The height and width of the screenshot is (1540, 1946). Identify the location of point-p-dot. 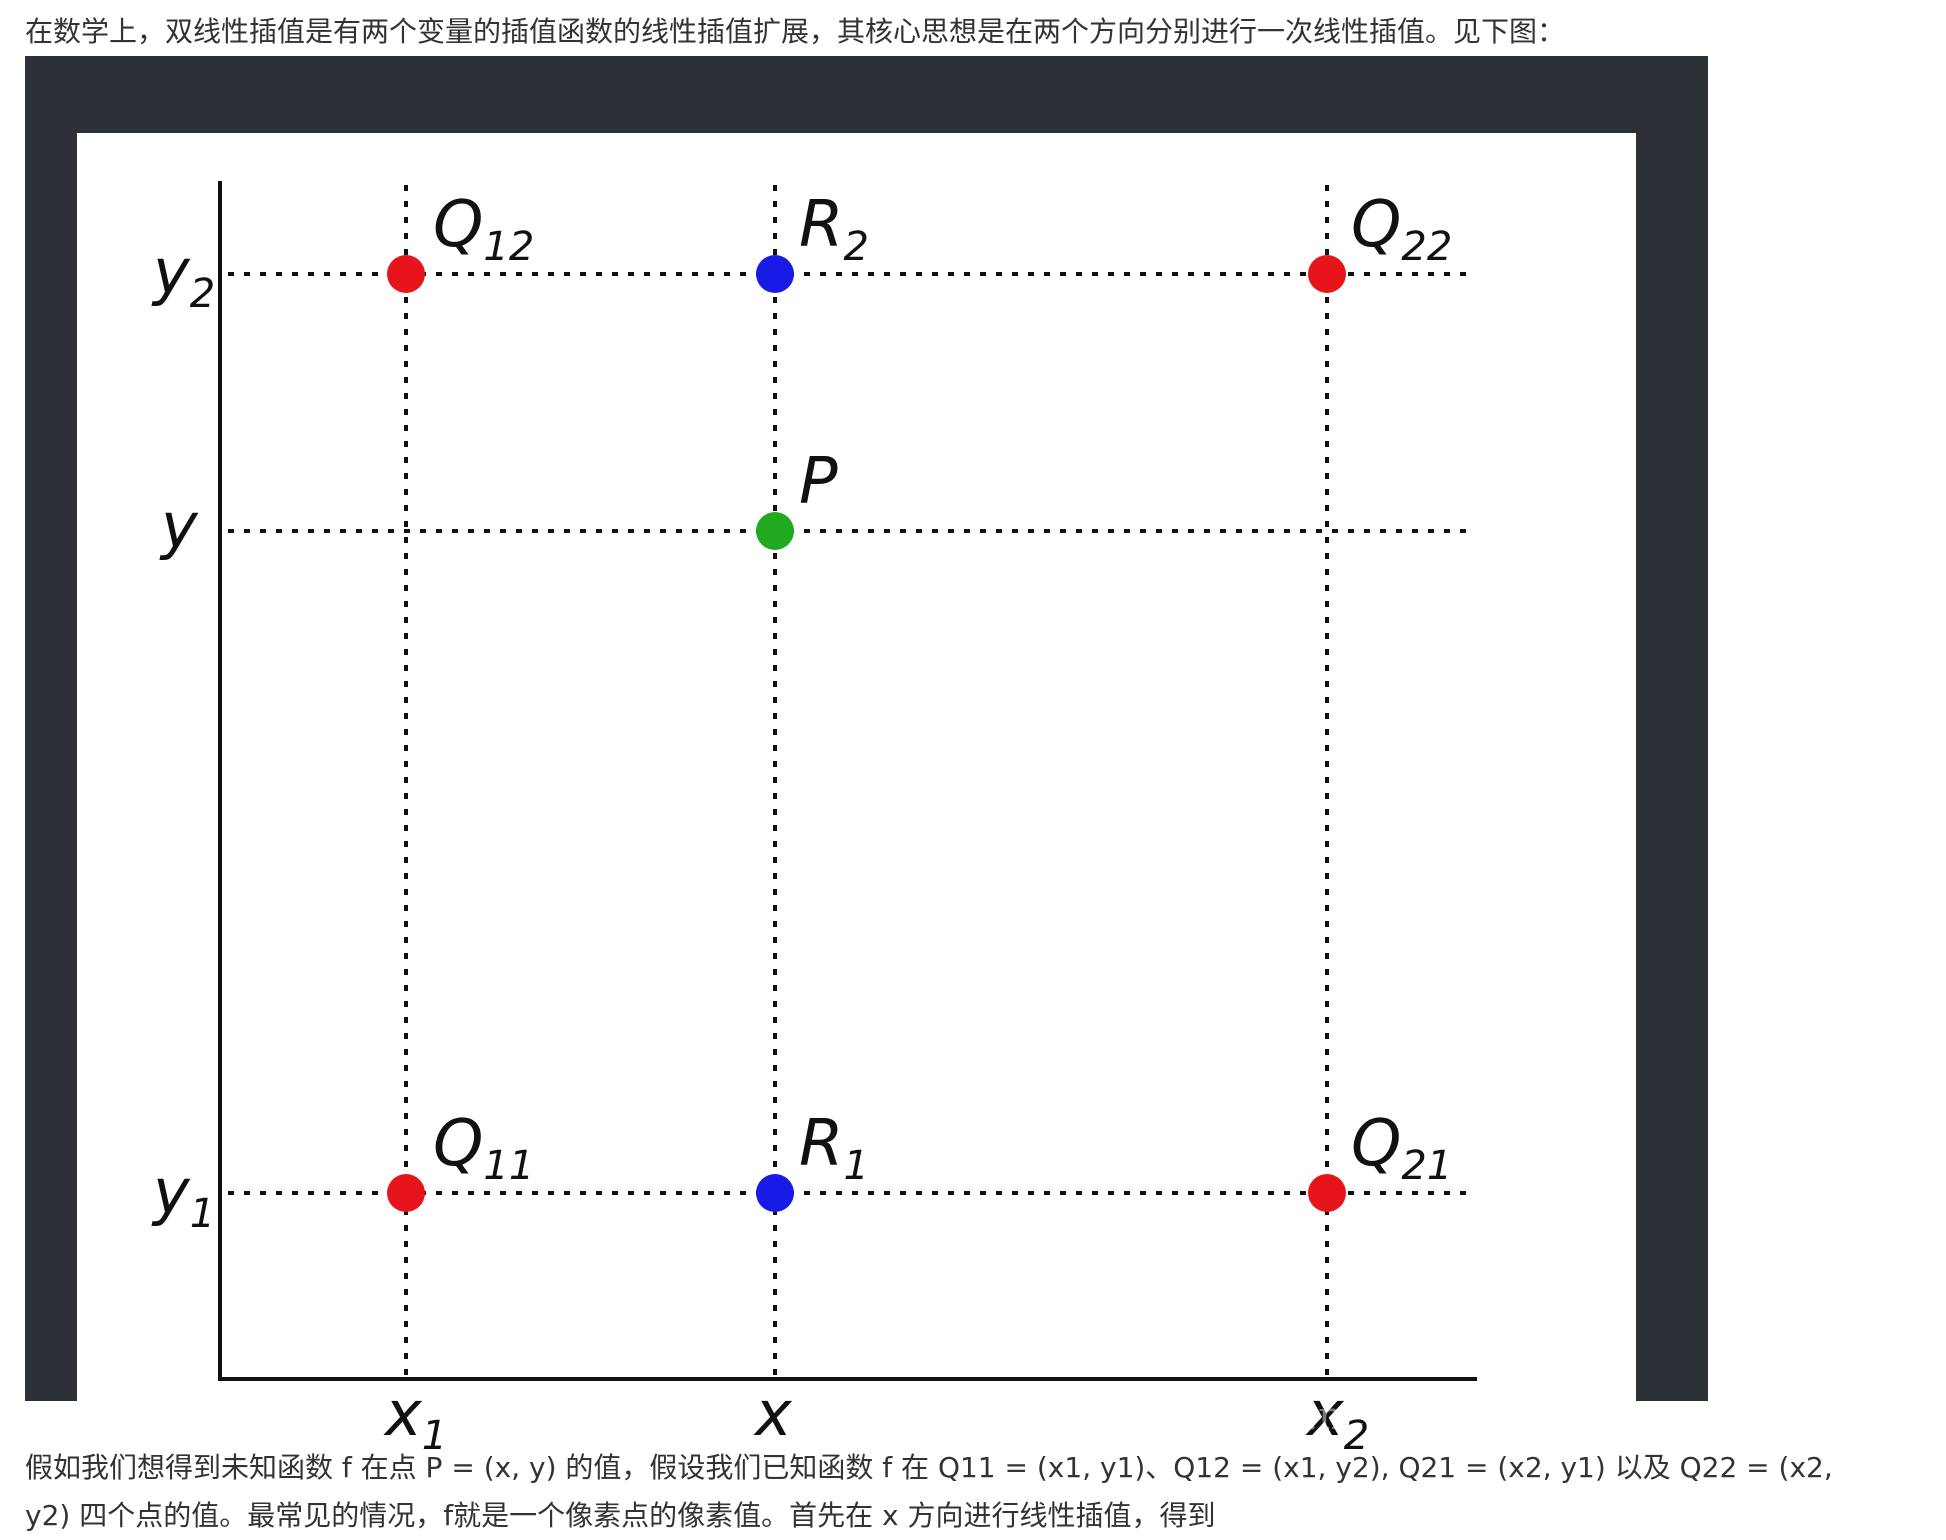
(775, 531).